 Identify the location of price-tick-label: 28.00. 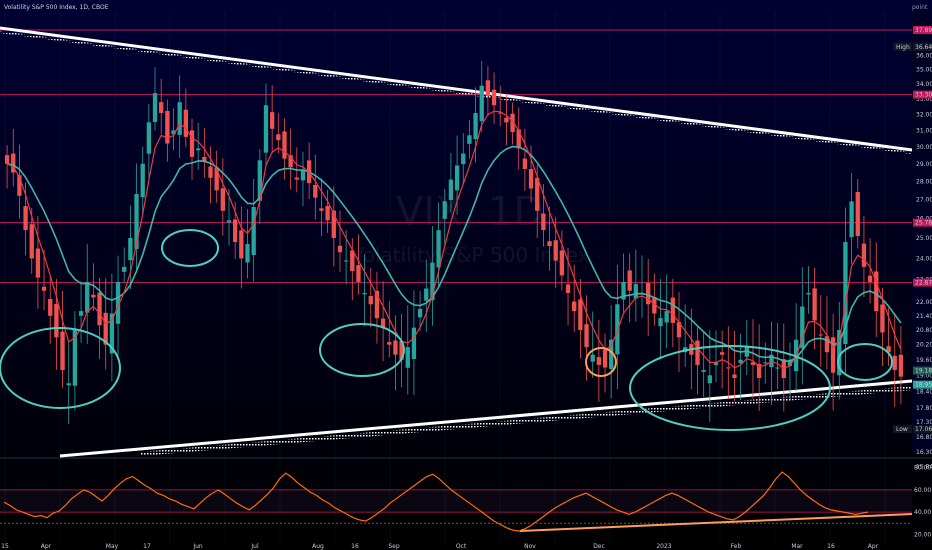
(924, 181).